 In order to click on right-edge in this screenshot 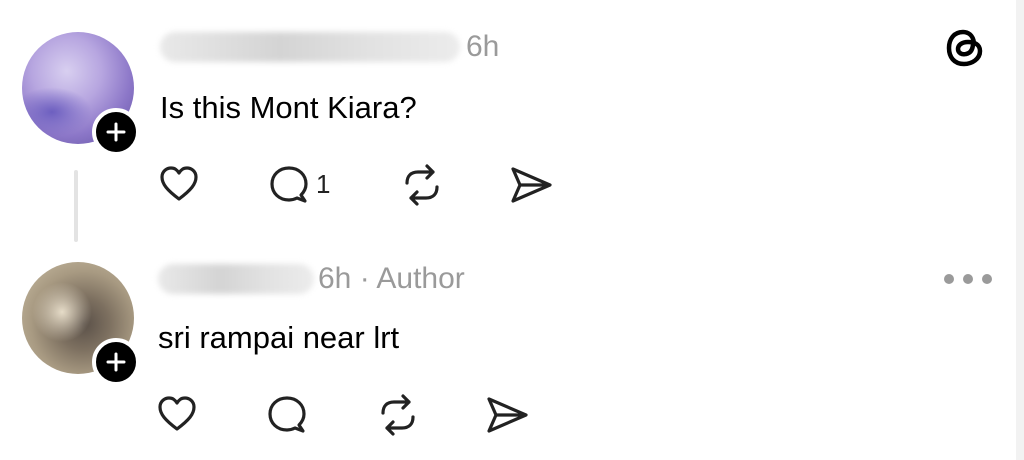, I will do `click(1020, 230)`.